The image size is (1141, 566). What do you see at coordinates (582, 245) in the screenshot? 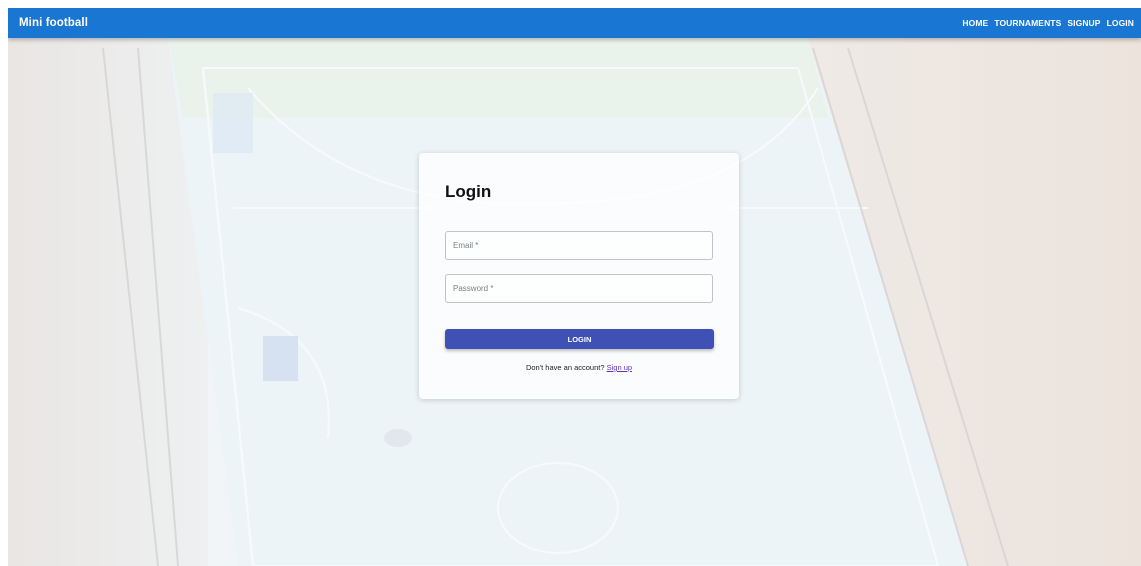
I see `email-input` at bounding box center [582, 245].